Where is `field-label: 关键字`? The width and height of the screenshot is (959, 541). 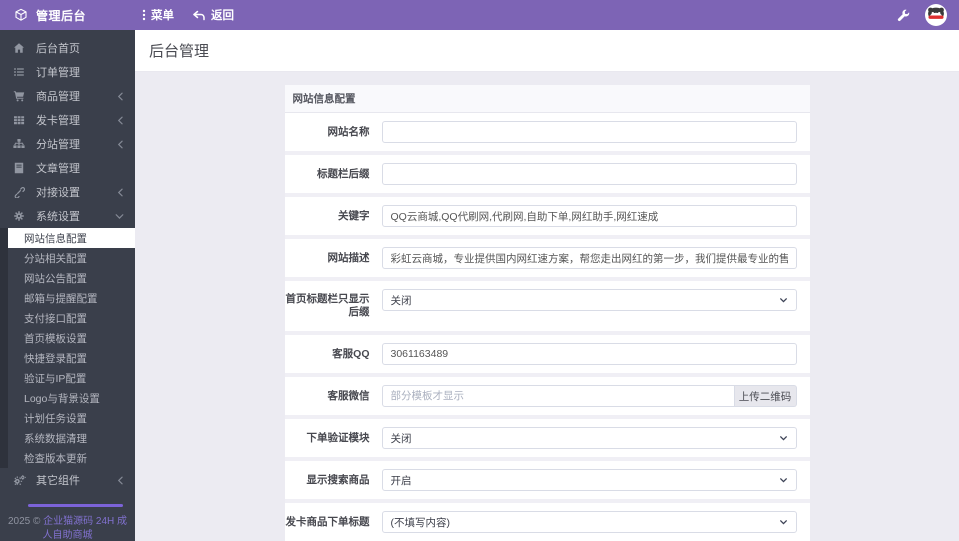 field-label: 关键字 is located at coordinates (354, 216).